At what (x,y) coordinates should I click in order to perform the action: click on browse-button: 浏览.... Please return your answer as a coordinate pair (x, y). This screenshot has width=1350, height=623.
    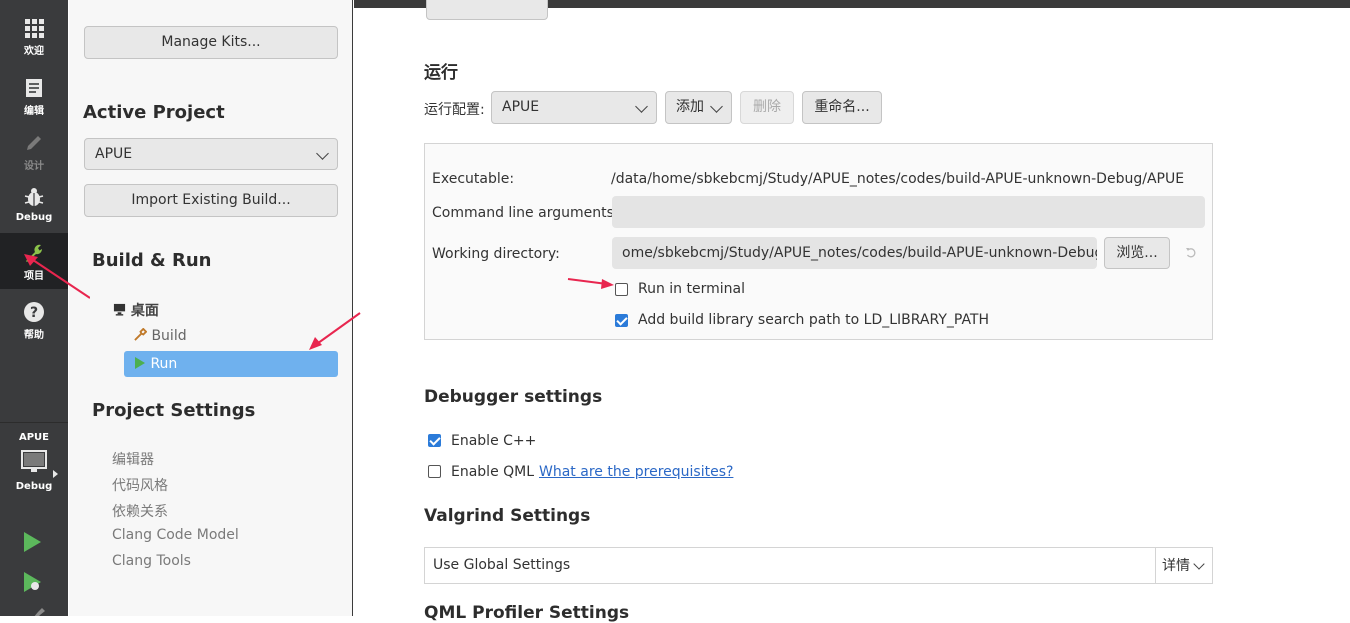
    Looking at the image, I should click on (1137, 253).